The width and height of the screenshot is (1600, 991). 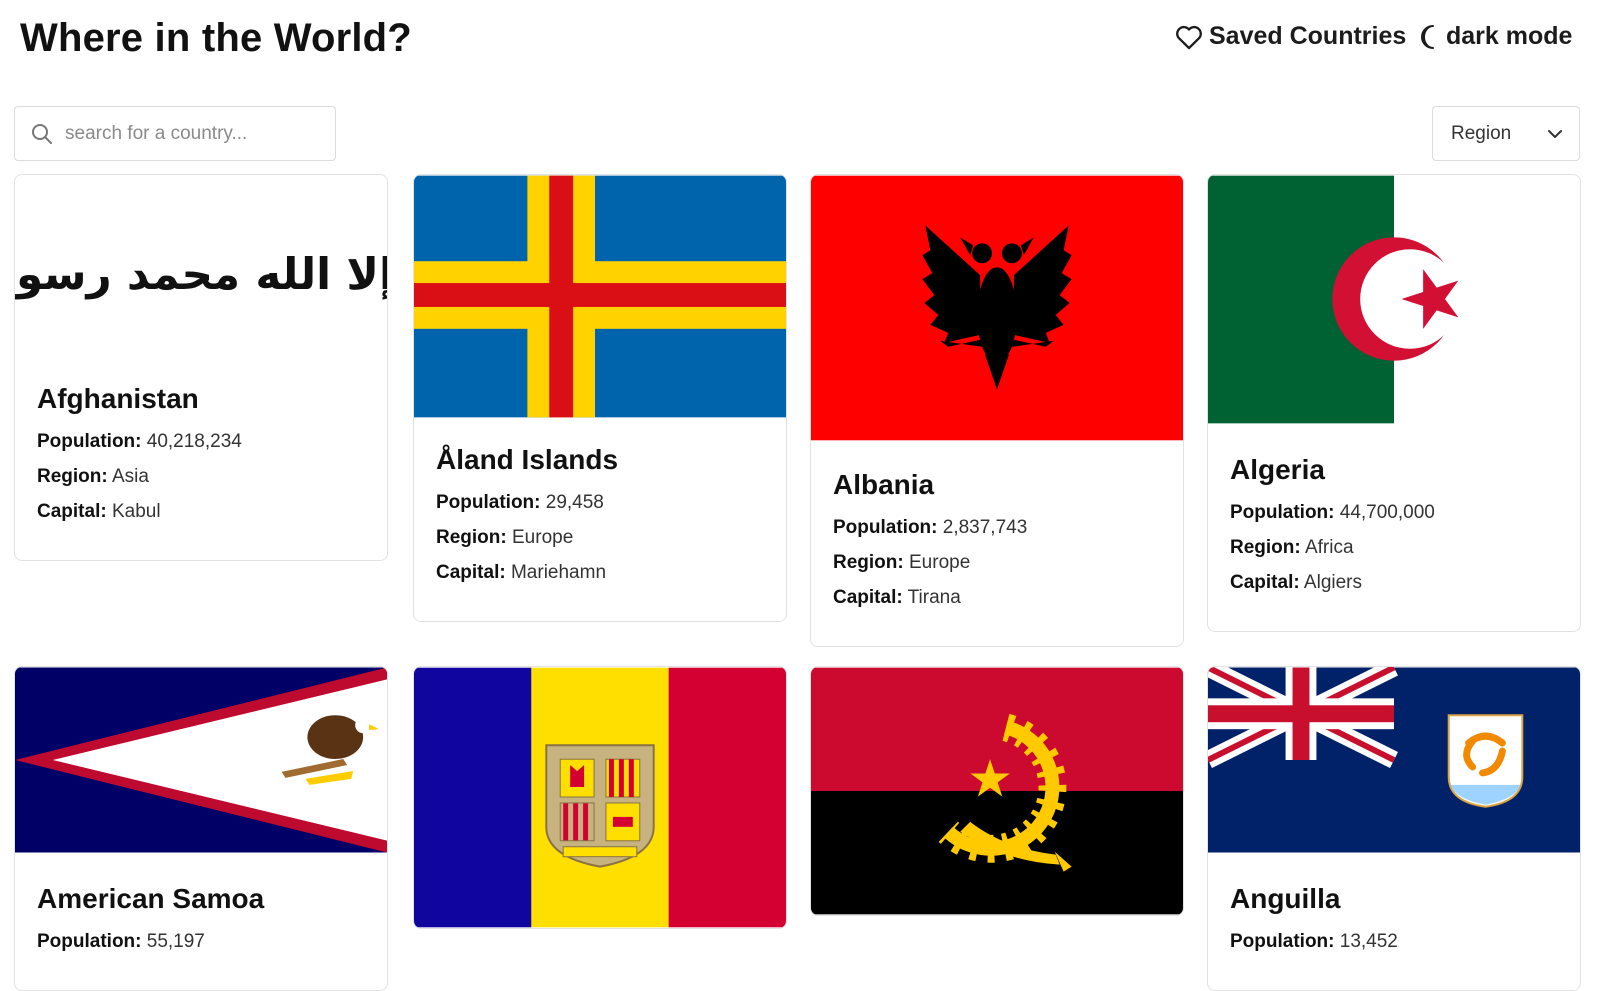 What do you see at coordinates (1308, 36) in the screenshot?
I see `saved-countries-label: Saved Countries` at bounding box center [1308, 36].